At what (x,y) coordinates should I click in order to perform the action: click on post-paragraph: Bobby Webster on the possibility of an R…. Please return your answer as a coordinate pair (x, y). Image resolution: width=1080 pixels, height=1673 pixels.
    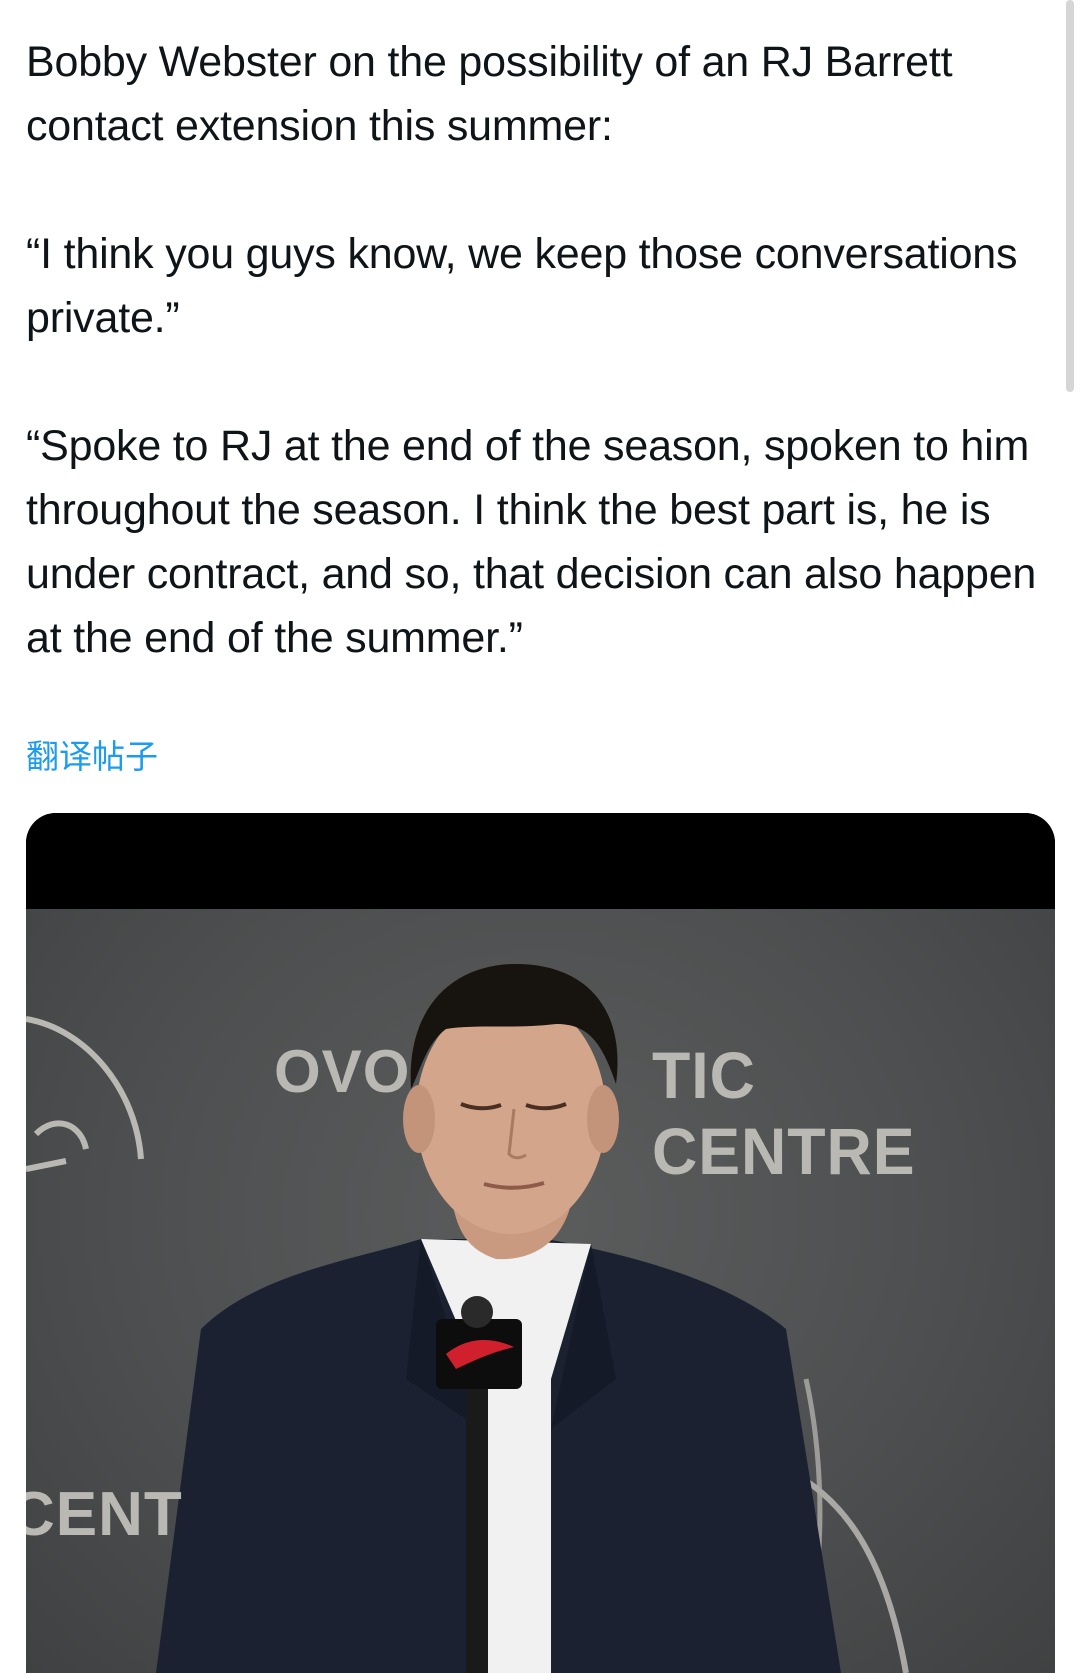
    Looking at the image, I should click on (489, 94).